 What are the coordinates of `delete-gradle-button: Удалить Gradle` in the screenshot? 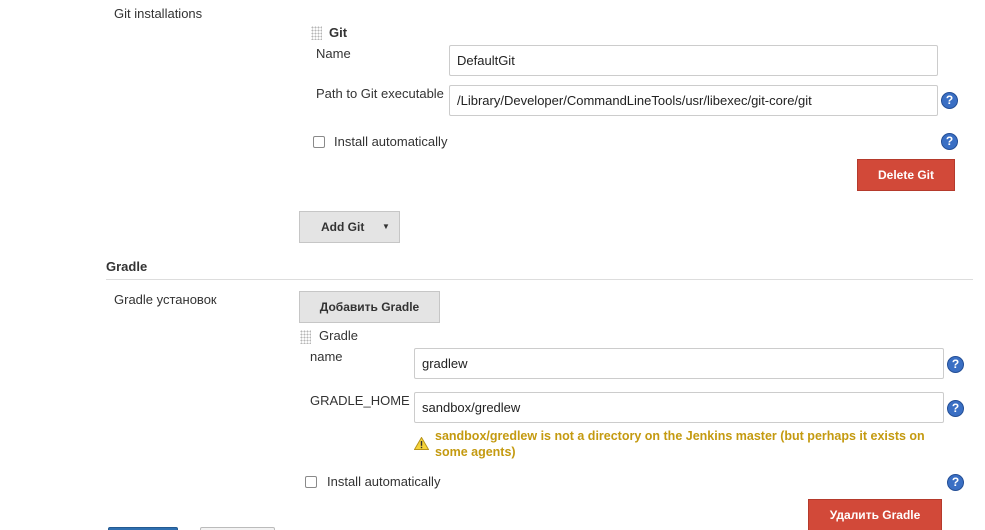 It's located at (875, 514).